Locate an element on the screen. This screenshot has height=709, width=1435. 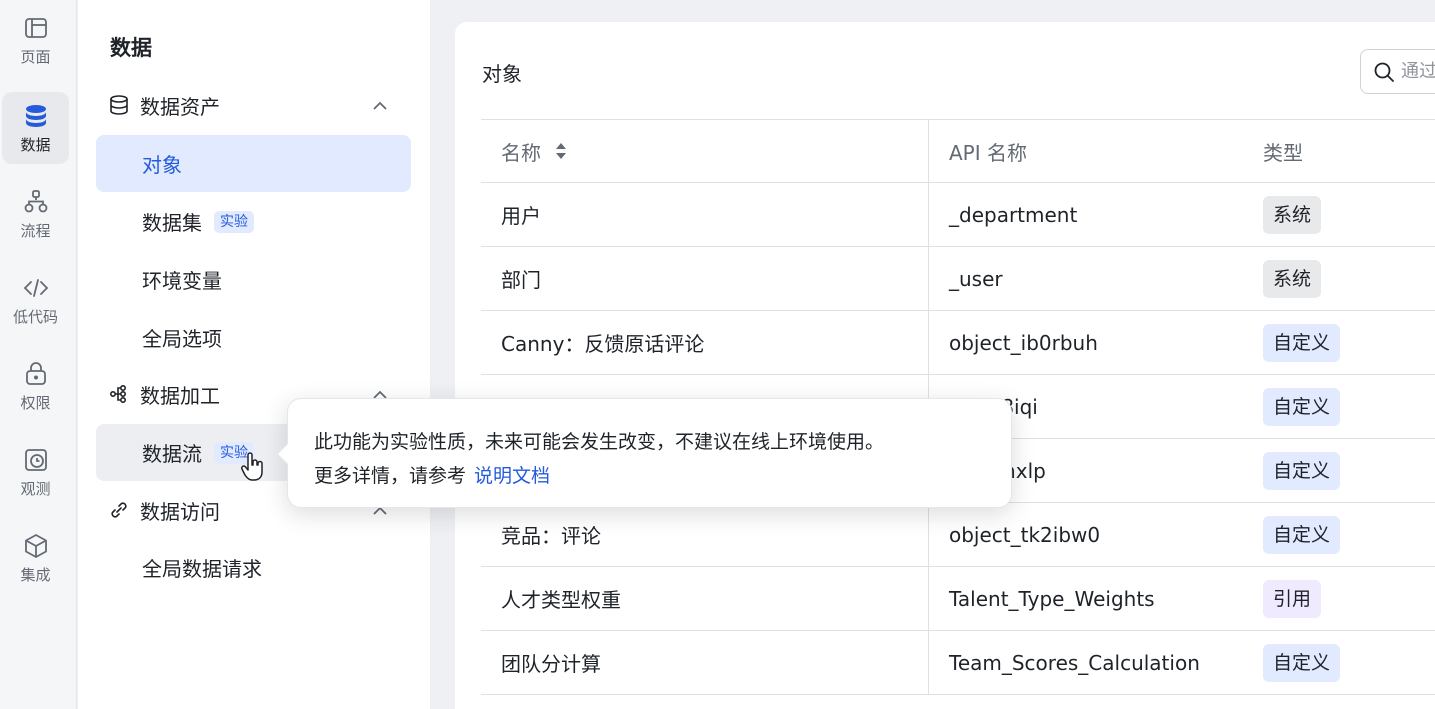
tooltip-text: 更多详情，请参考 is located at coordinates (390, 476).